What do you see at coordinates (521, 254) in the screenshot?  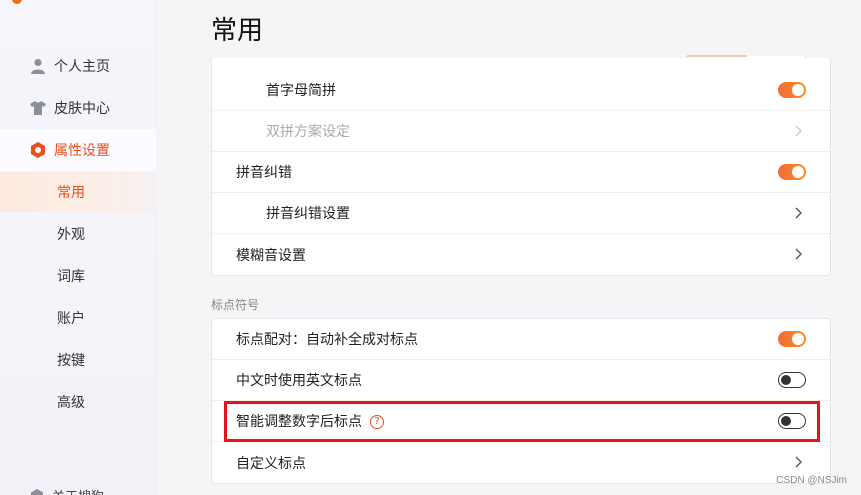 I see `settings-row-fuzzy: 模糊音设置` at bounding box center [521, 254].